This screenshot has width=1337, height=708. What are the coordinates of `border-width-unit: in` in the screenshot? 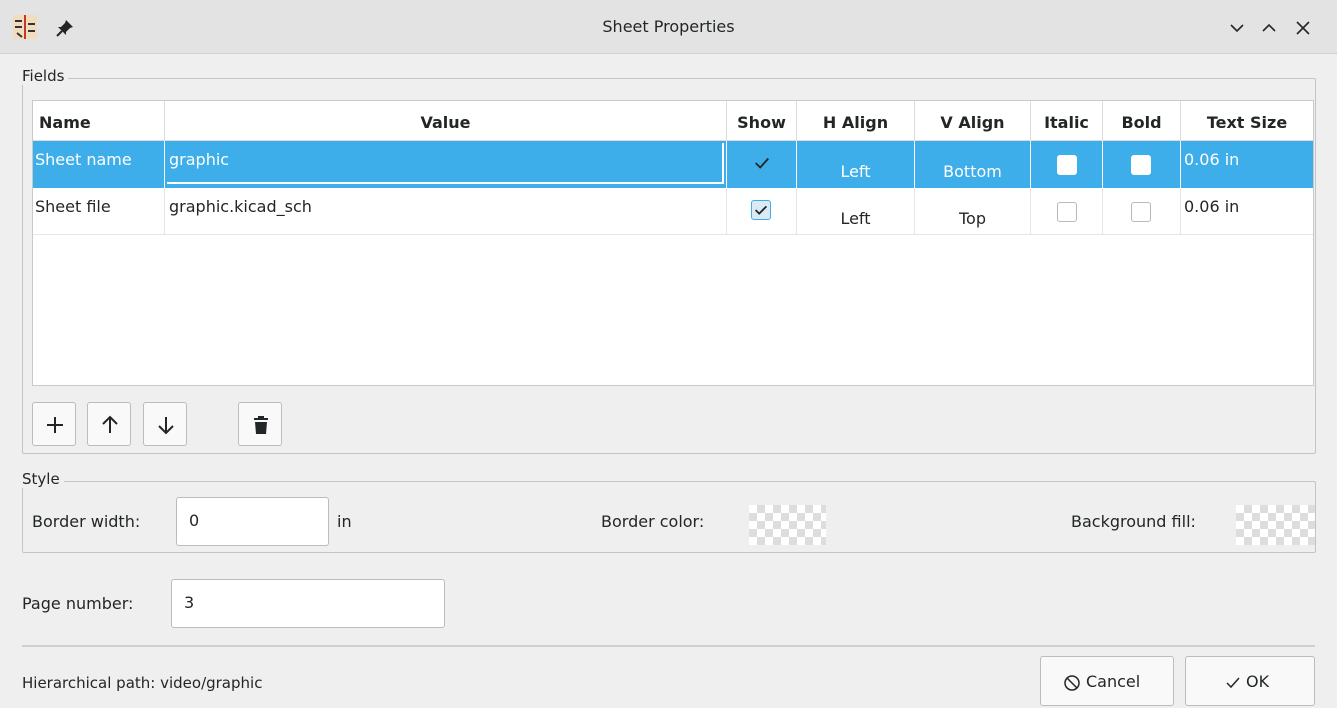 It's located at (344, 521).